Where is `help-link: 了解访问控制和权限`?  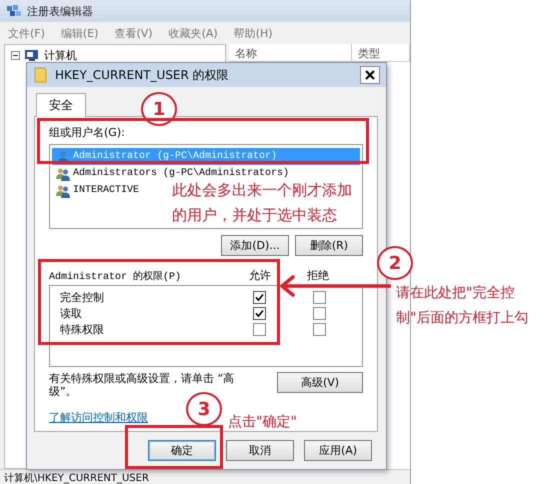 help-link: 了解访问控制和权限 is located at coordinates (98, 417).